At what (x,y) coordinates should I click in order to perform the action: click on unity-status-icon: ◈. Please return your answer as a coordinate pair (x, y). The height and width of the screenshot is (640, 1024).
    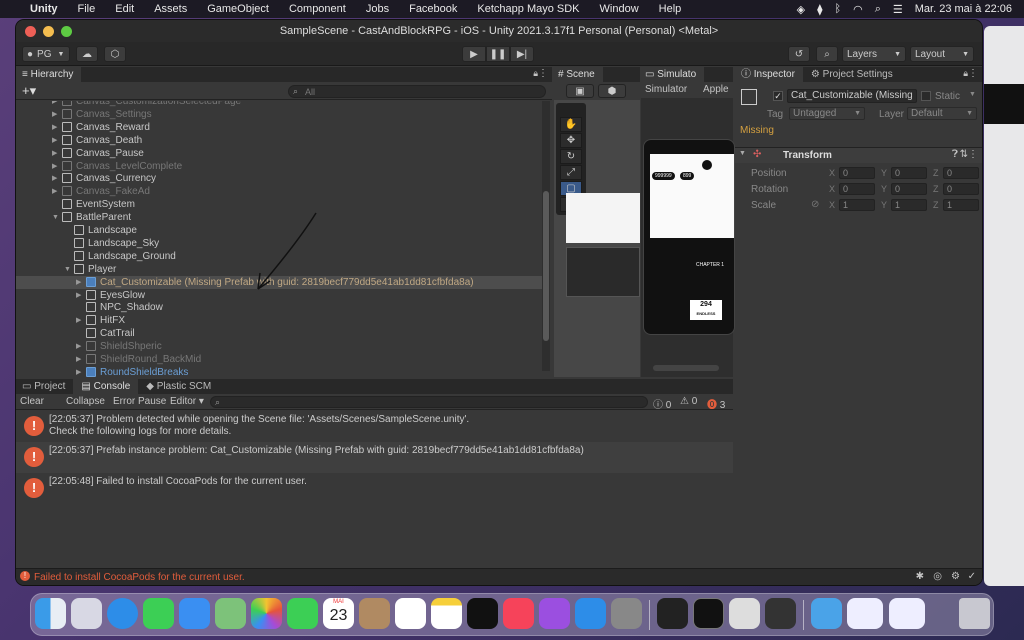
    Looking at the image, I should click on (801, 9).